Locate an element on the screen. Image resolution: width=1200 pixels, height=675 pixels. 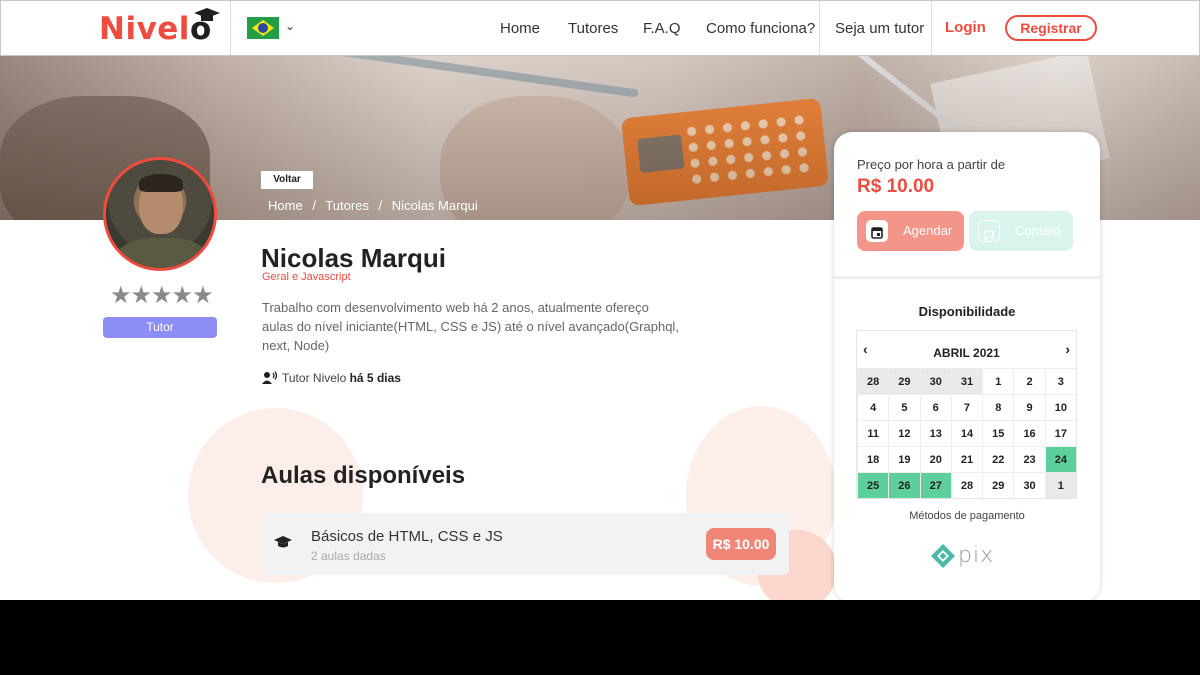
calendar-day: 16 is located at coordinates (1029, 433).